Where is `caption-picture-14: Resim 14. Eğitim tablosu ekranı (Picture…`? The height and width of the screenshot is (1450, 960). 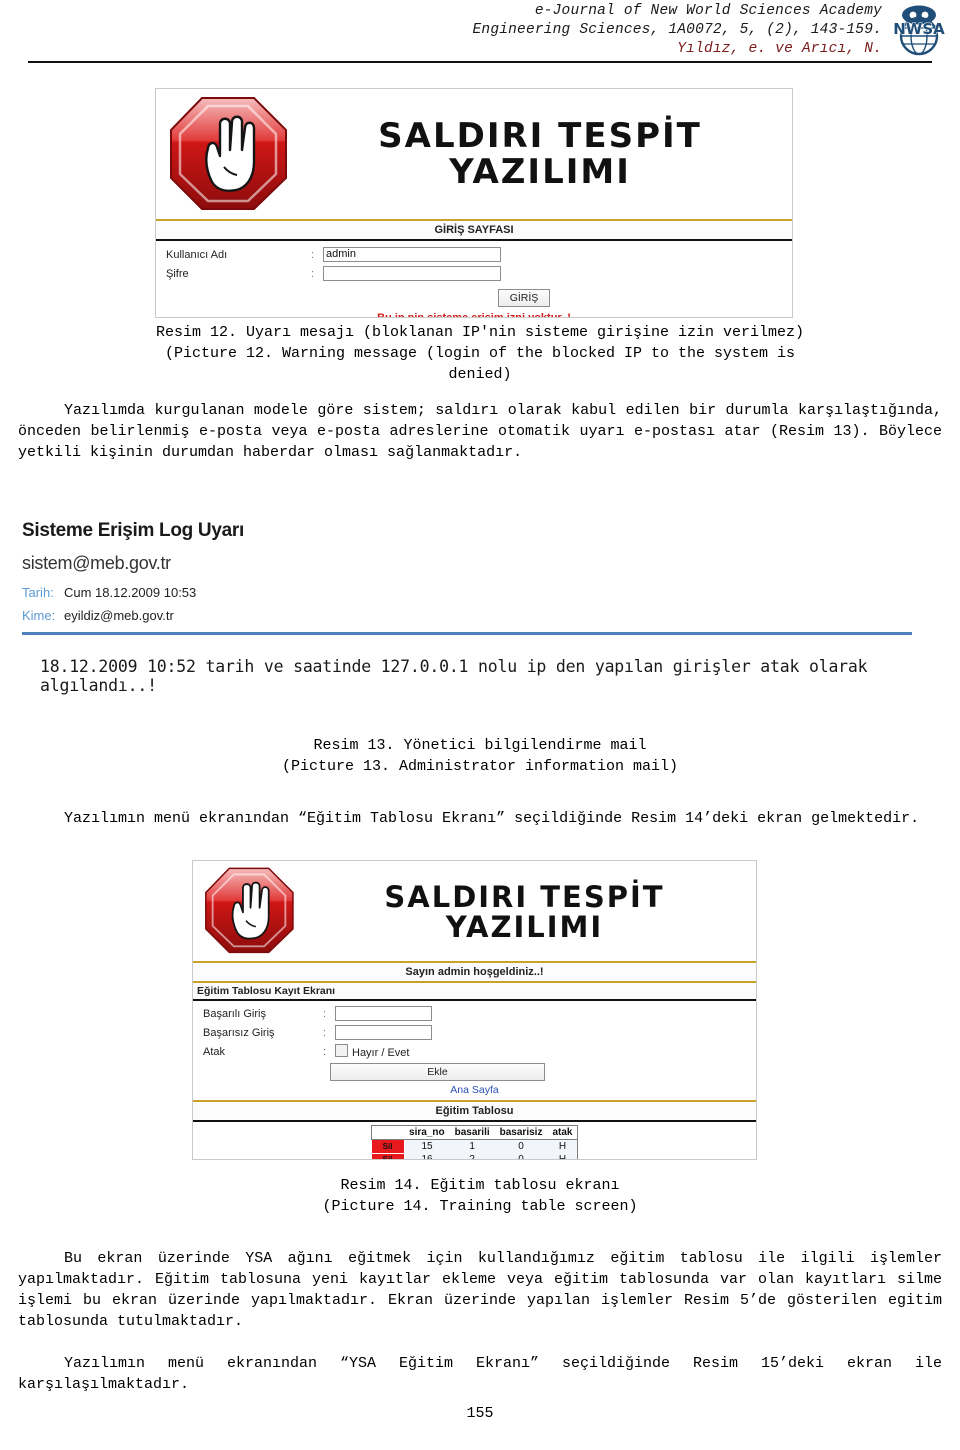 caption-picture-14: Resim 14. Eğitim tablosu ekranı (Picture… is located at coordinates (480, 1196).